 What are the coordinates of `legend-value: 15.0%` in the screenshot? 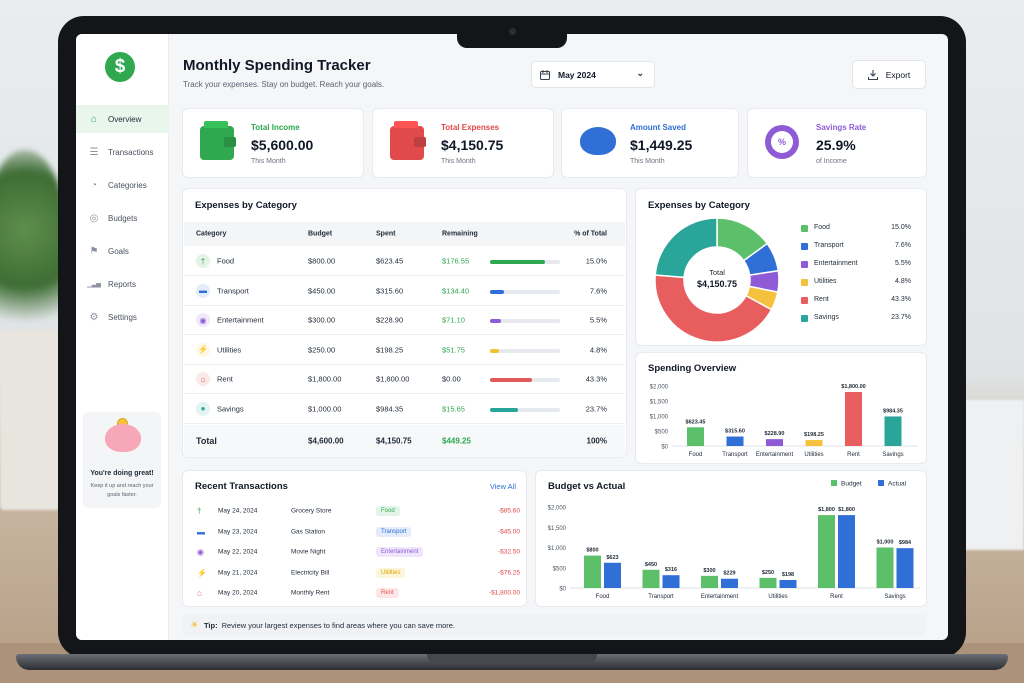 It's located at (901, 227).